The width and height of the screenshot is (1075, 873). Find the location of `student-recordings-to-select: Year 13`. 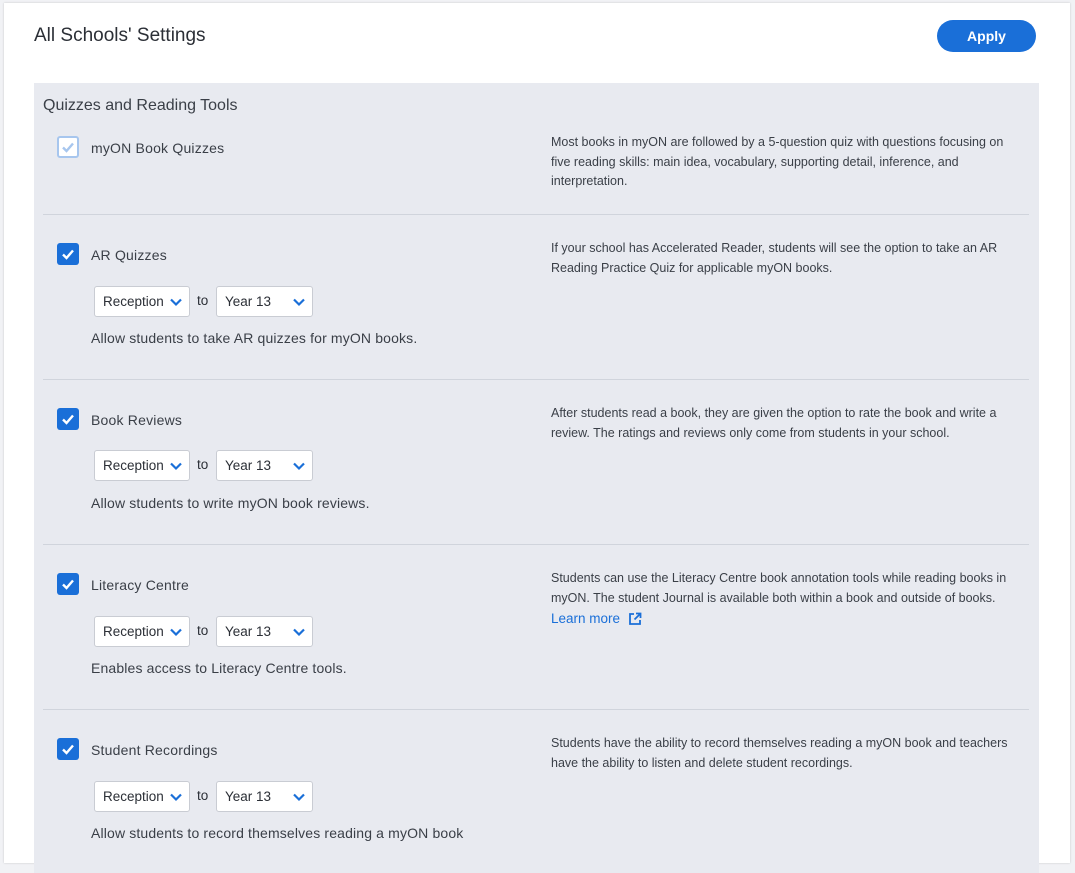

student-recordings-to-select: Year 13 is located at coordinates (264, 796).